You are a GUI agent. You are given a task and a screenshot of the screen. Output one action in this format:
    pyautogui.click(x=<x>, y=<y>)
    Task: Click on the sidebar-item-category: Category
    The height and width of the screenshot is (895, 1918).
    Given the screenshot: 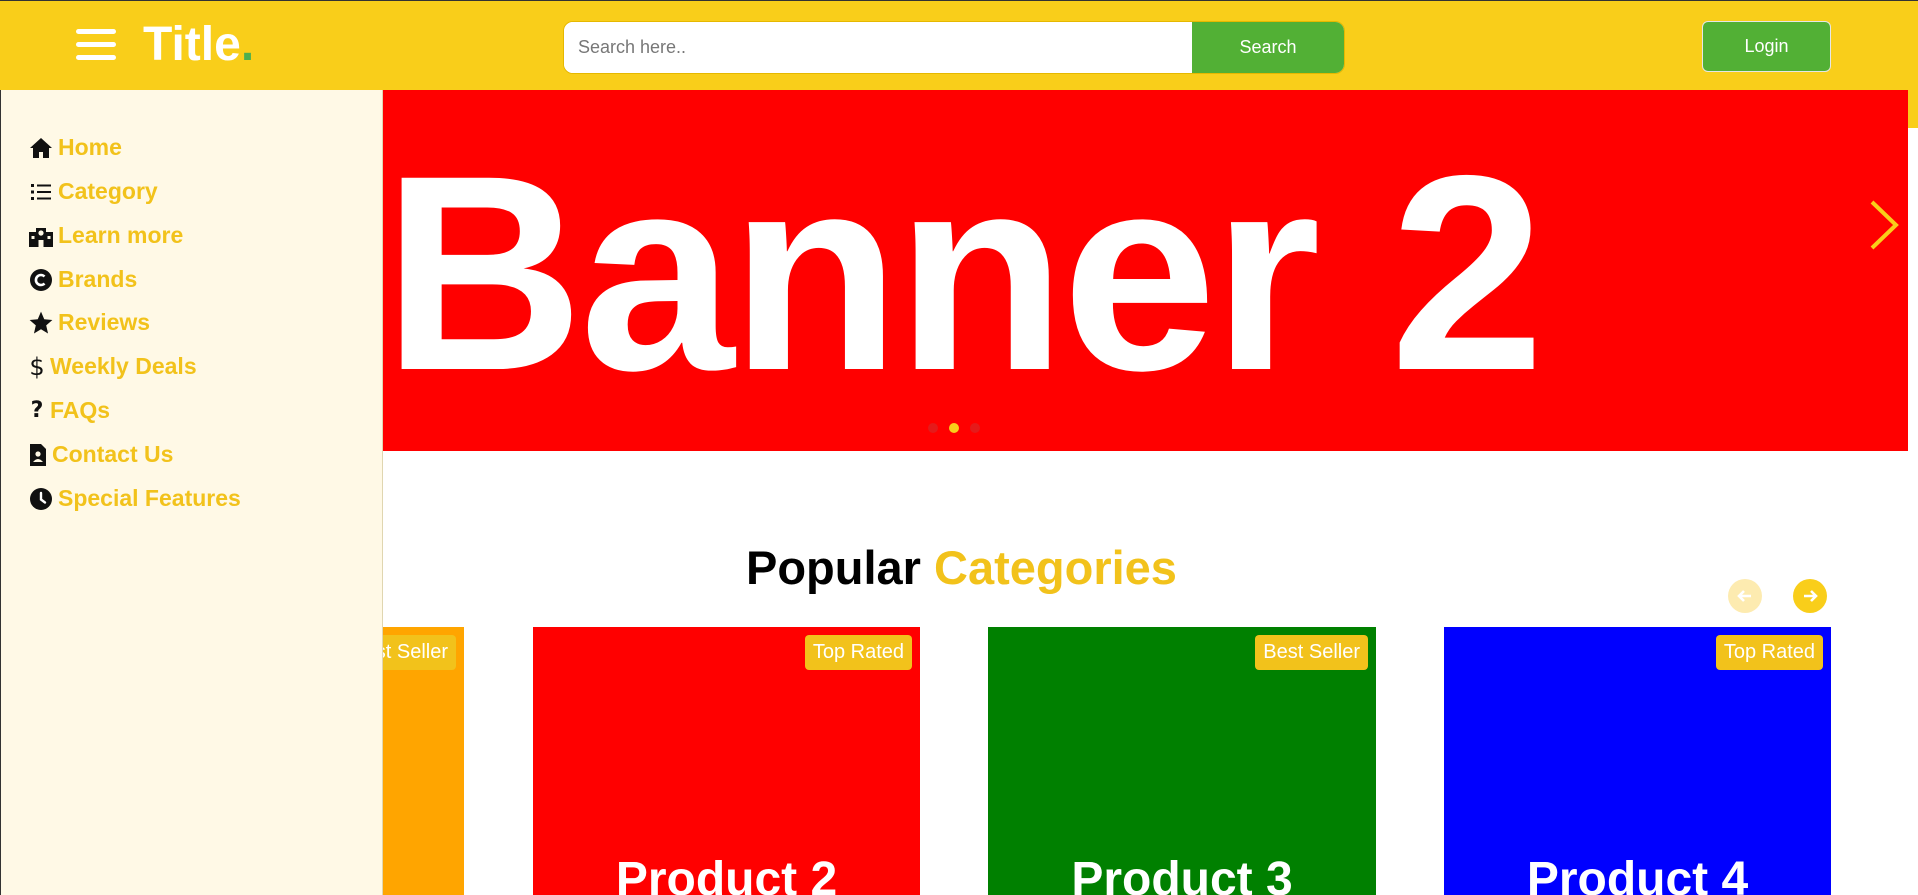 What is the action you would take?
    pyautogui.click(x=93, y=191)
    